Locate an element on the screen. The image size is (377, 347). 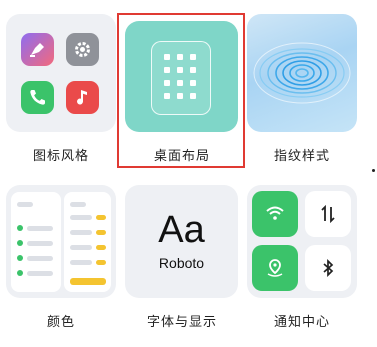
color-tile is located at coordinates (61, 241).